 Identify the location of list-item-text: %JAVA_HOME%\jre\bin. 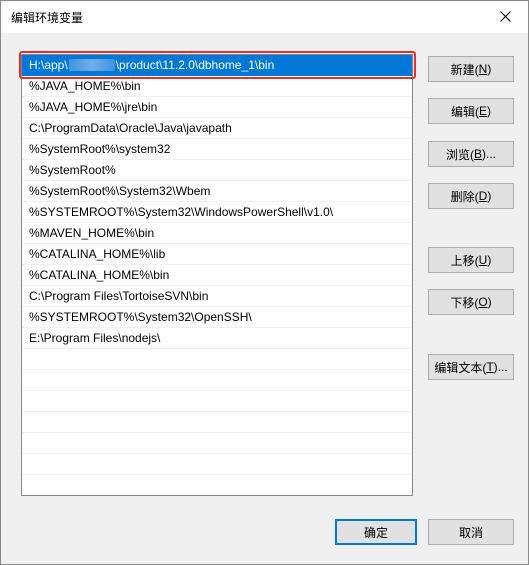
(93, 107).